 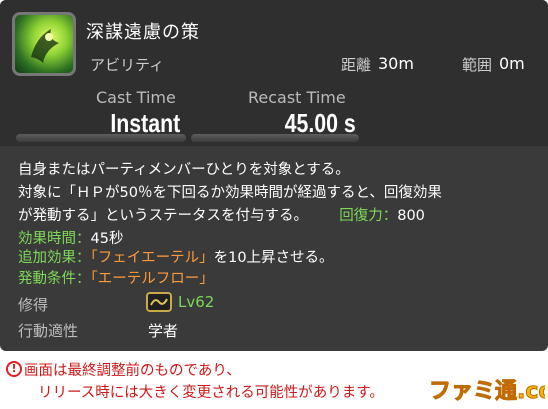 What do you see at coordinates (143, 32) in the screenshot?
I see `skill-name: 深謀遠慮の策` at bounding box center [143, 32].